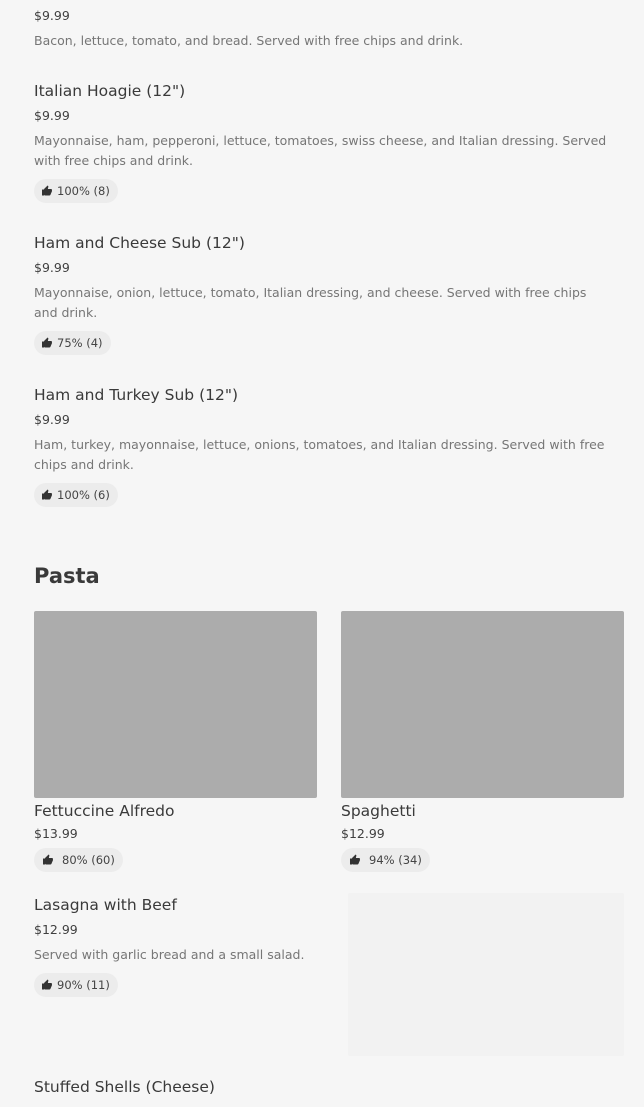 The height and width of the screenshot is (1107, 644). I want to click on rating-text: 90% (11), so click(83, 985).